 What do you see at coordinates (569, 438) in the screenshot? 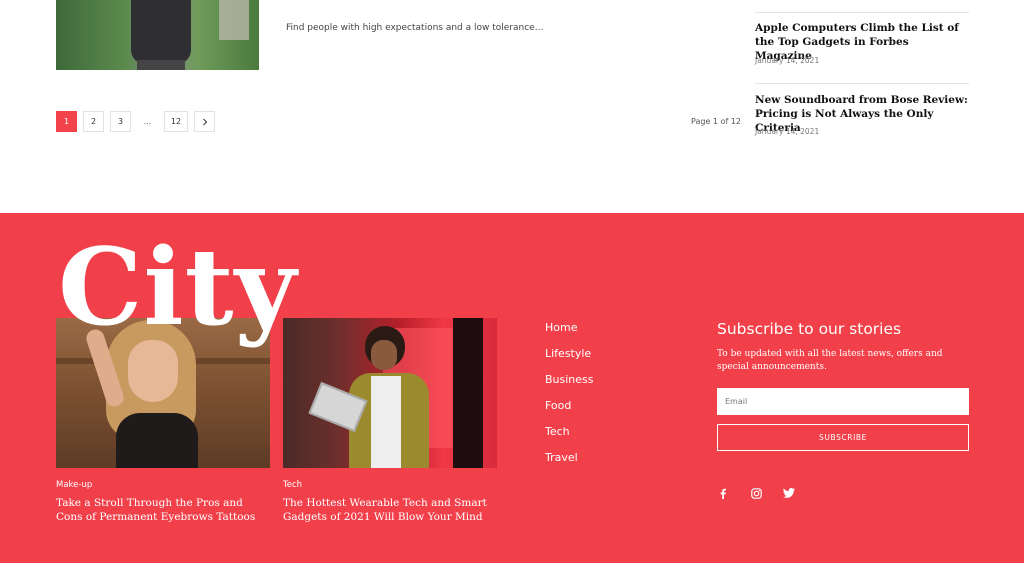
I see `footer-nav-tech: Tech` at bounding box center [569, 438].